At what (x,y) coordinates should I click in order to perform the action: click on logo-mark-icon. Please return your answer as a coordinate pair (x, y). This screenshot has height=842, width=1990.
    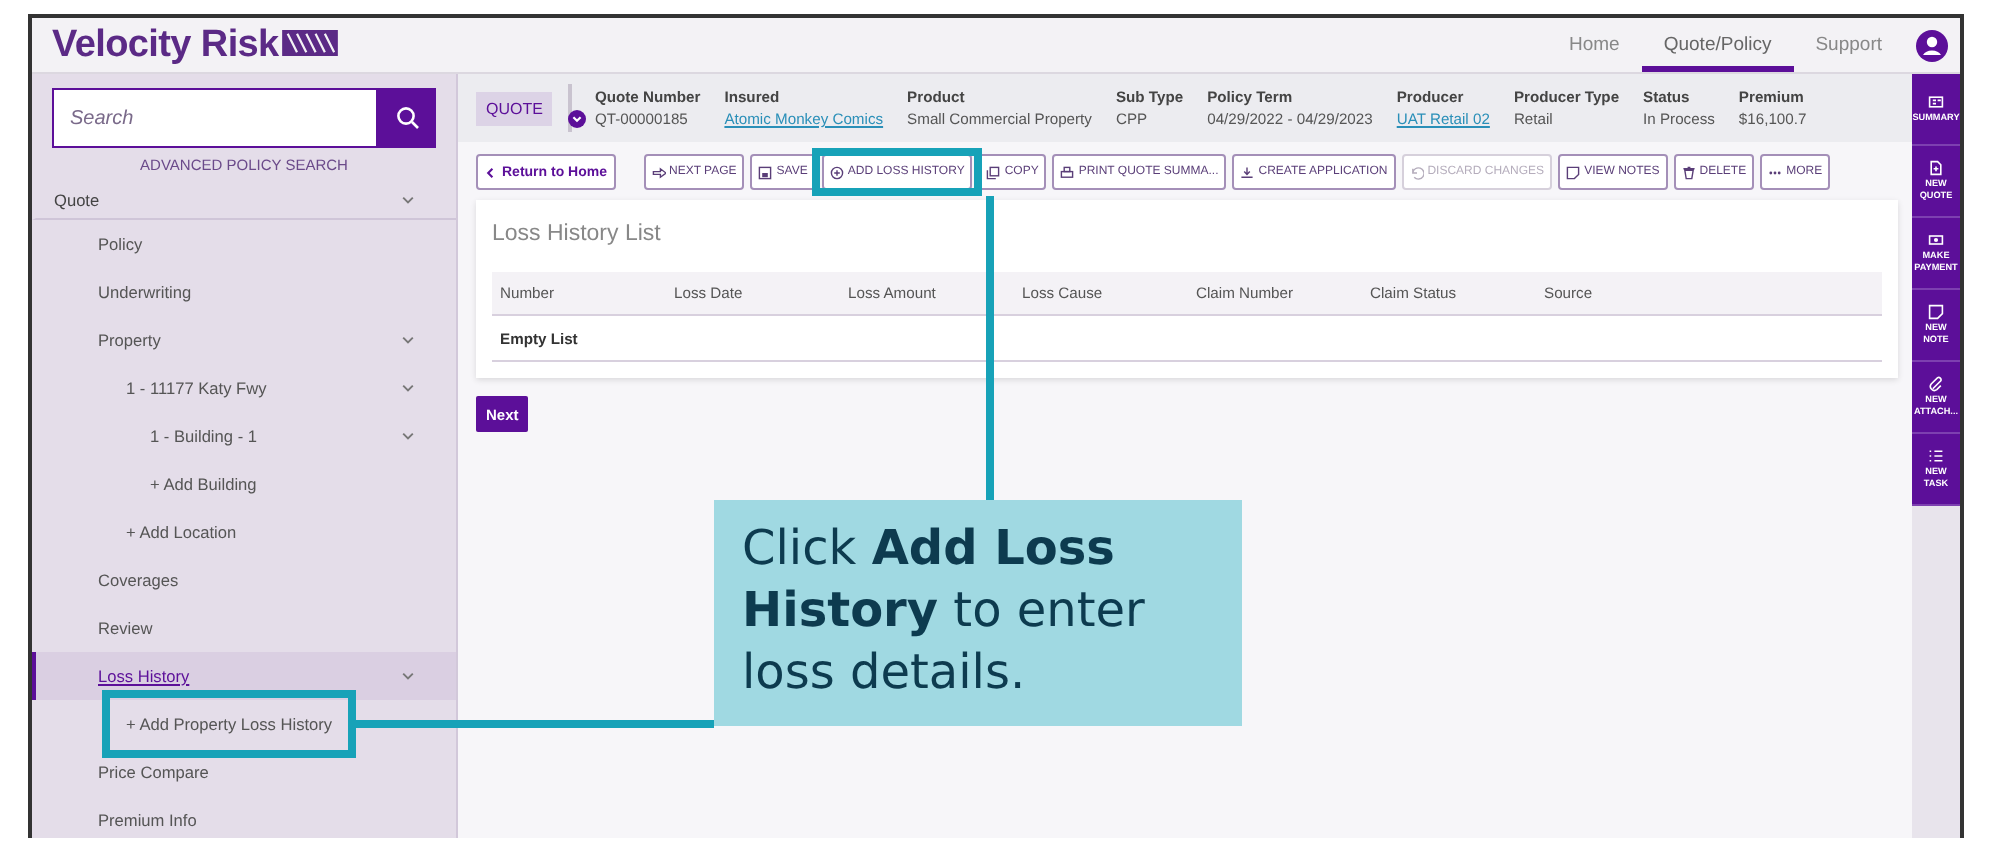
    Looking at the image, I should click on (310, 42).